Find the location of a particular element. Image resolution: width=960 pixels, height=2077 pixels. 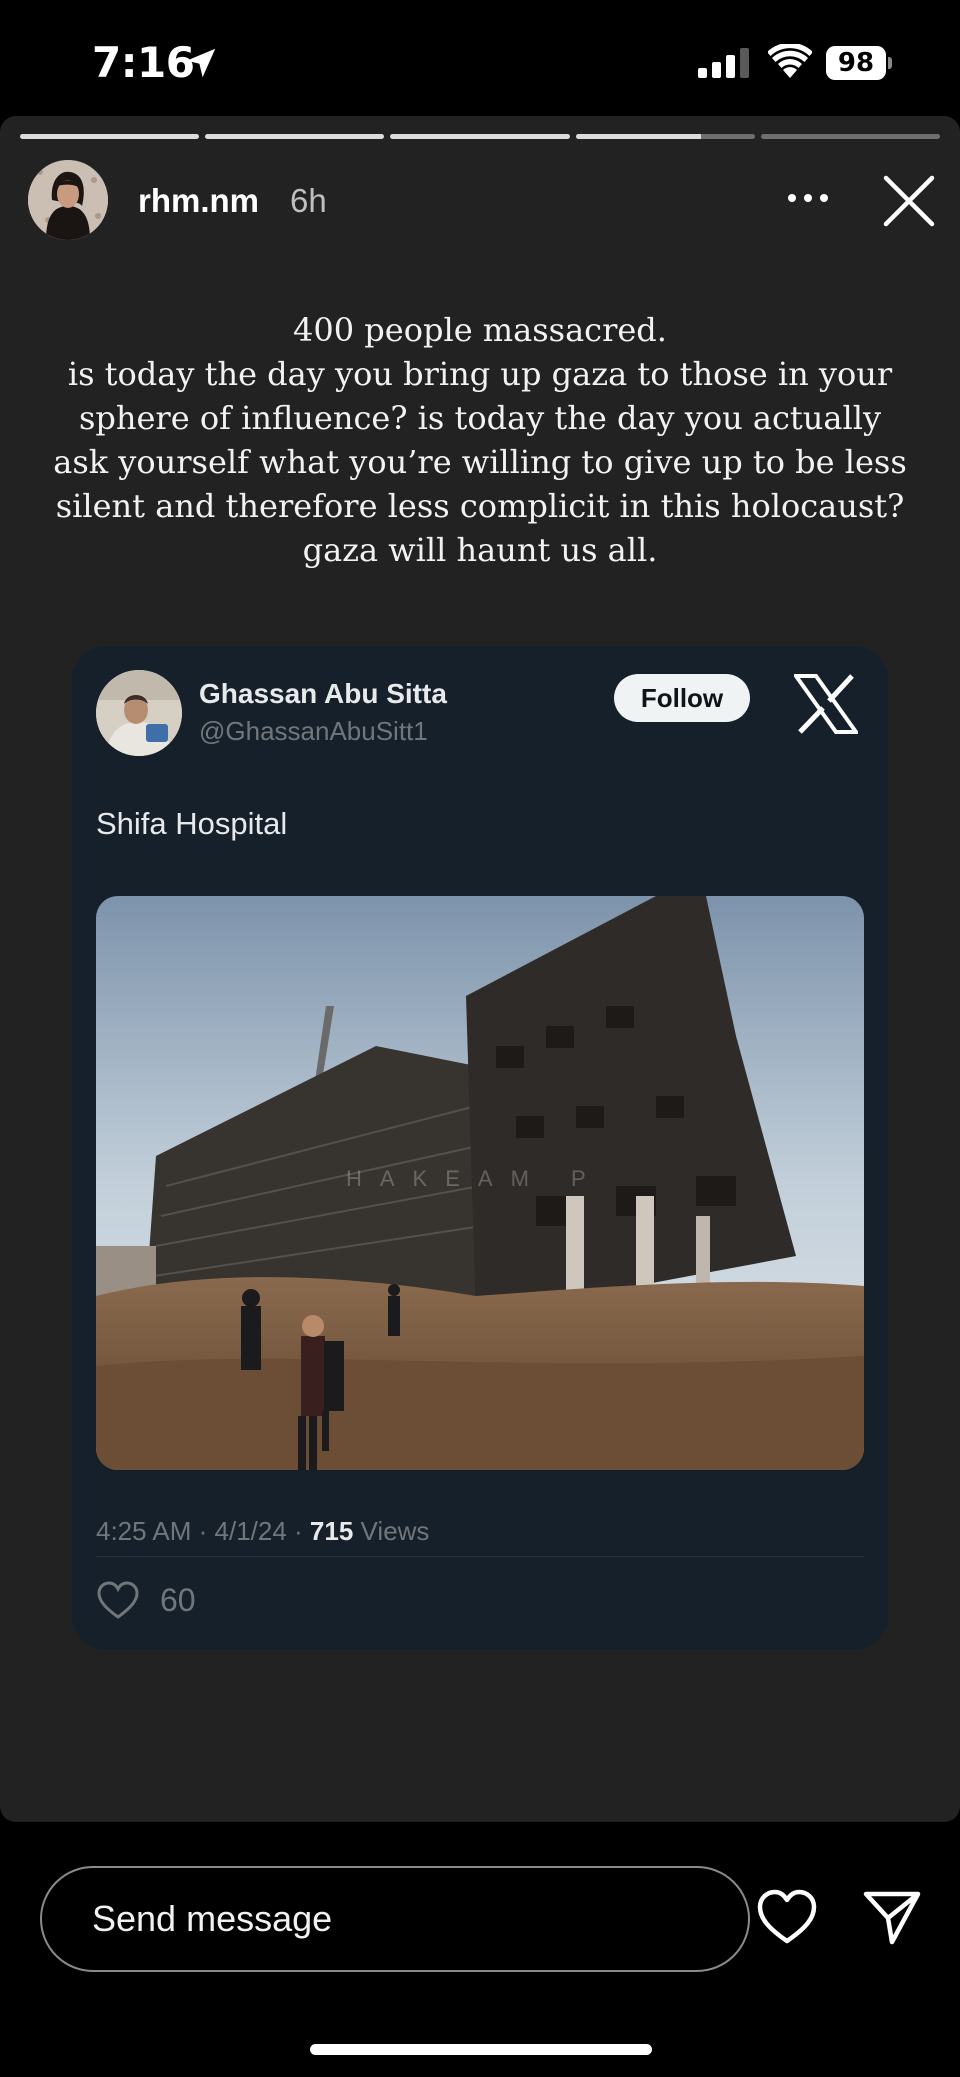

tweet-date: 4/1/24 is located at coordinates (250, 1531).